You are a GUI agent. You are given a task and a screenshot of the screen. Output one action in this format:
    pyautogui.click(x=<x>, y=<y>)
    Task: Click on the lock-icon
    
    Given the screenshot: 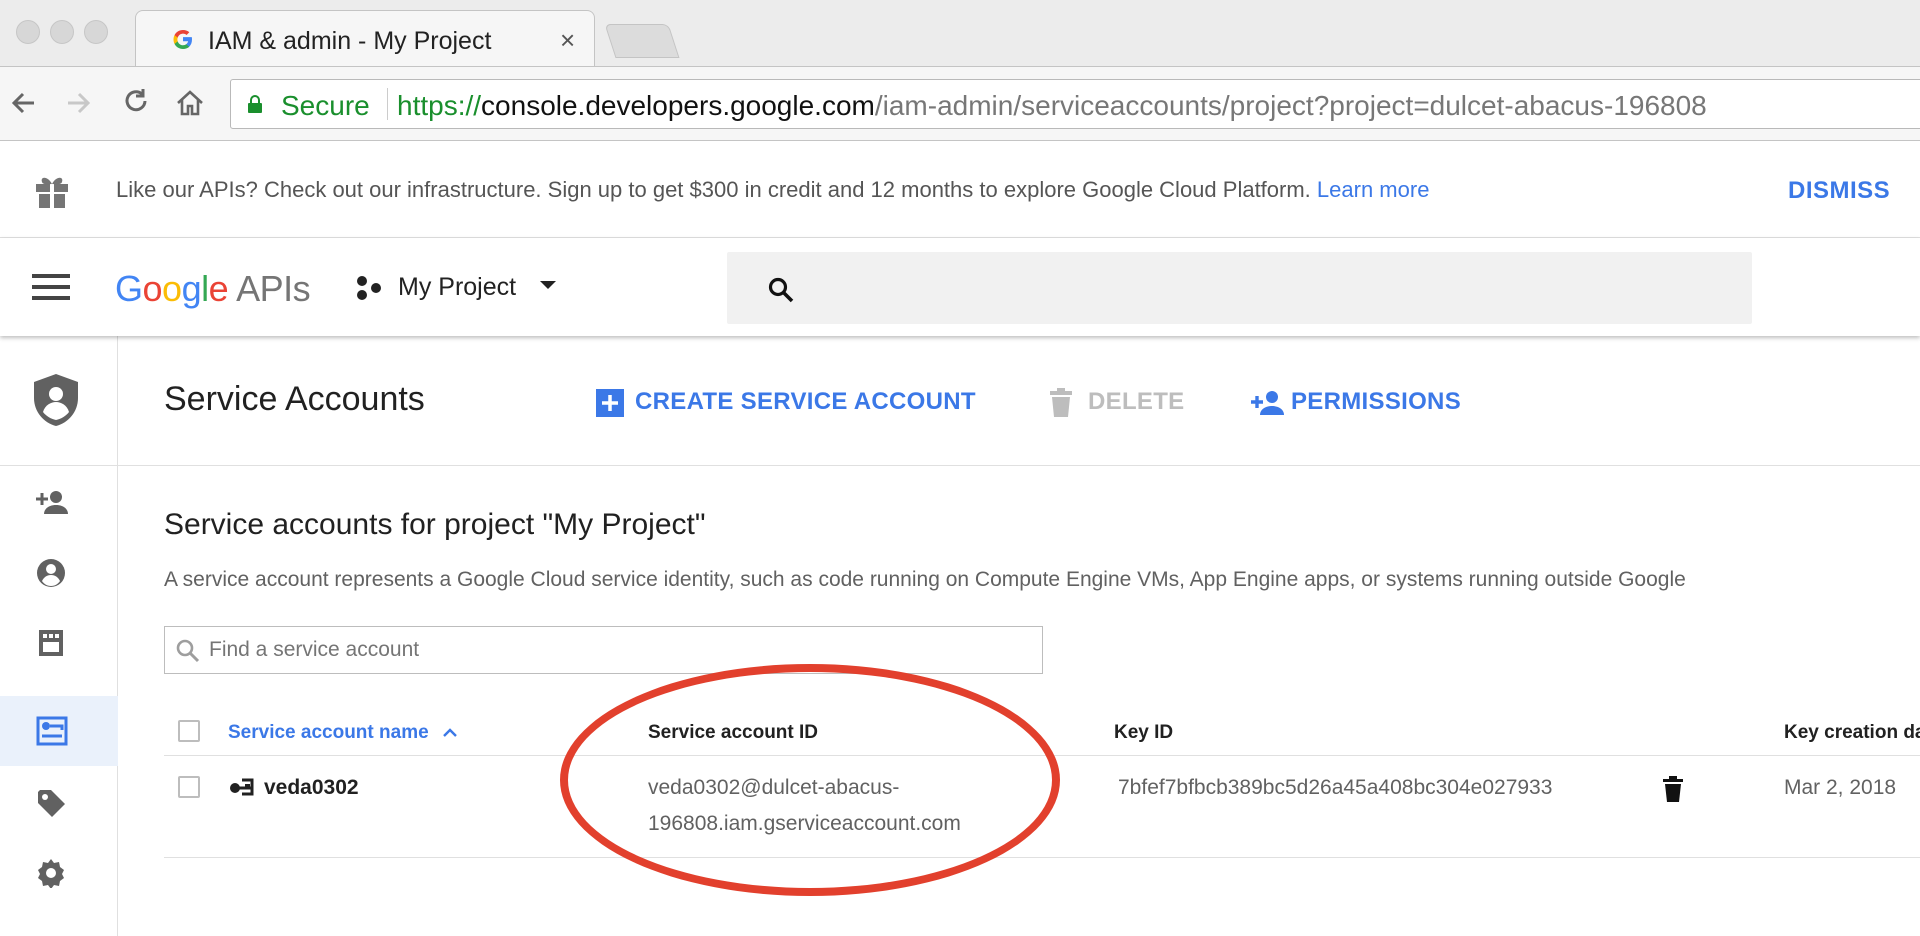 What is the action you would take?
    pyautogui.click(x=255, y=104)
    